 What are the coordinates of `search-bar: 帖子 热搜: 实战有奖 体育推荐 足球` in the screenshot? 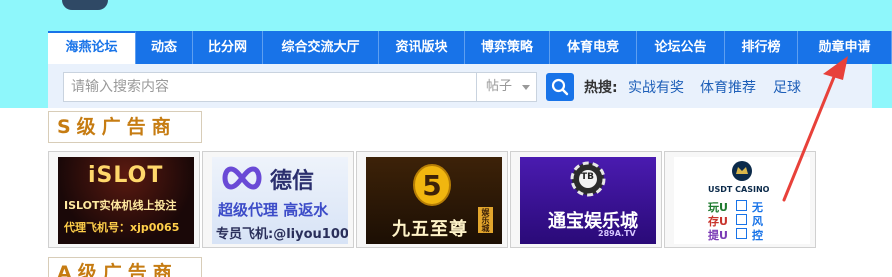 It's located at (460, 86).